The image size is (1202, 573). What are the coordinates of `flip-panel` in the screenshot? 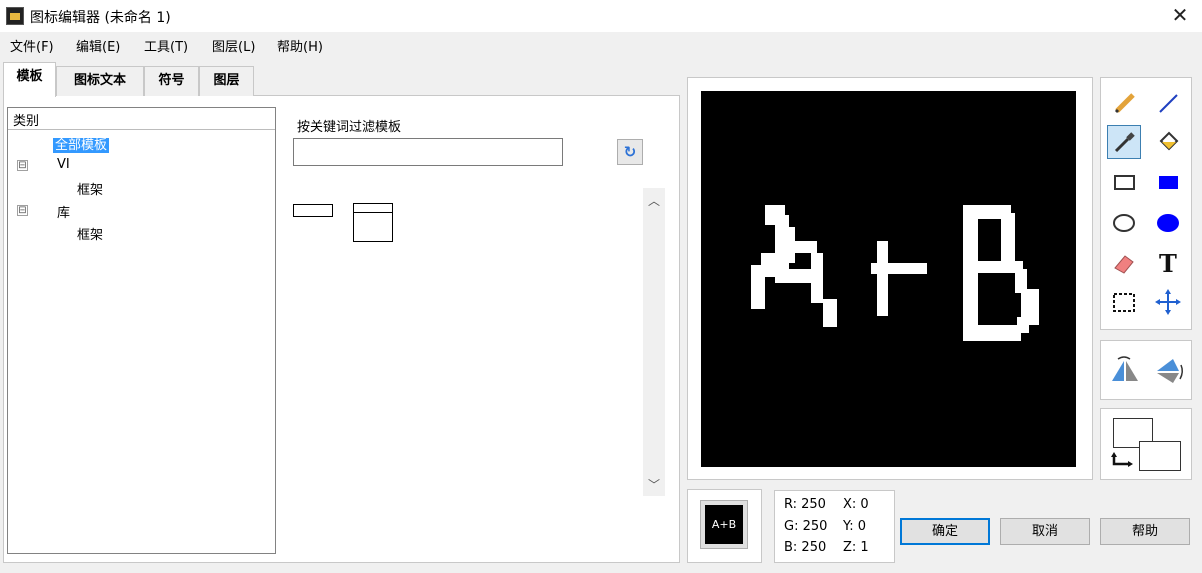 It's located at (1146, 370).